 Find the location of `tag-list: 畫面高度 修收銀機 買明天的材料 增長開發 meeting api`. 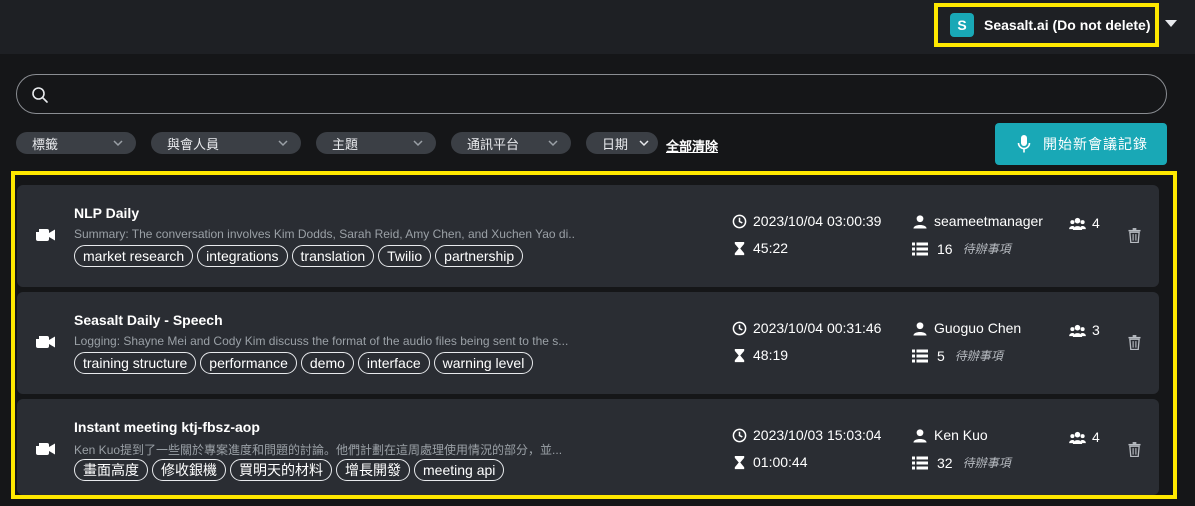

tag-list: 畫面高度 修收銀機 買明天的材料 增長開發 meeting api is located at coordinates (289, 470).